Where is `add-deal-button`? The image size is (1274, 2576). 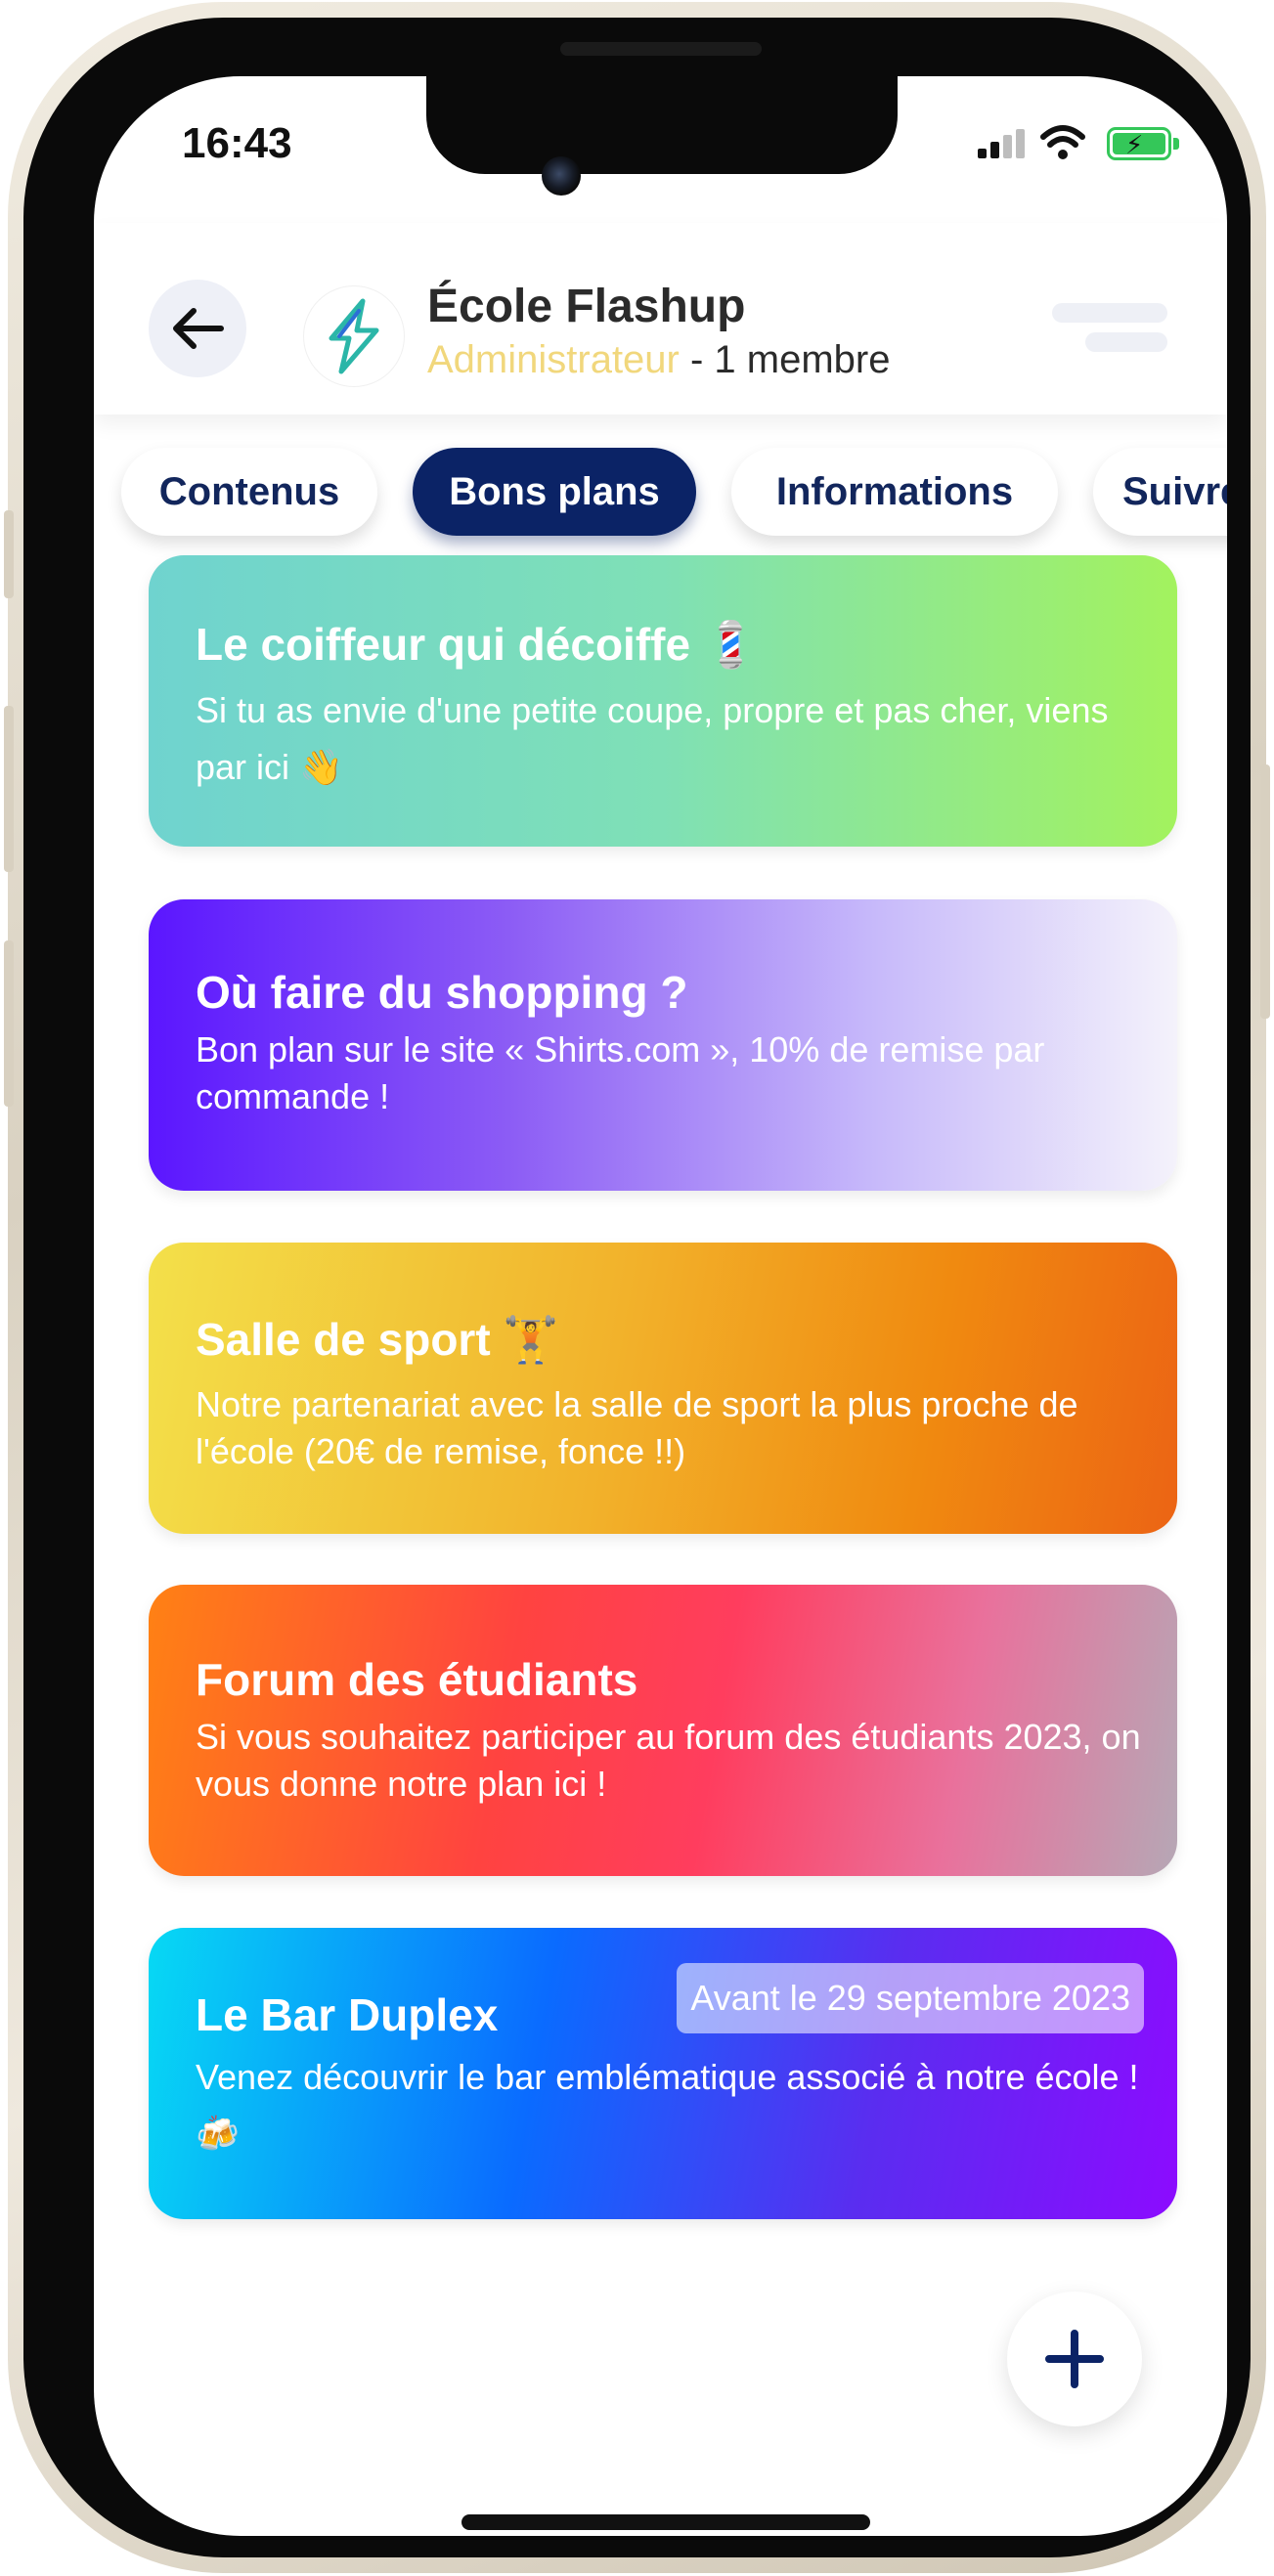 add-deal-button is located at coordinates (1074, 2359).